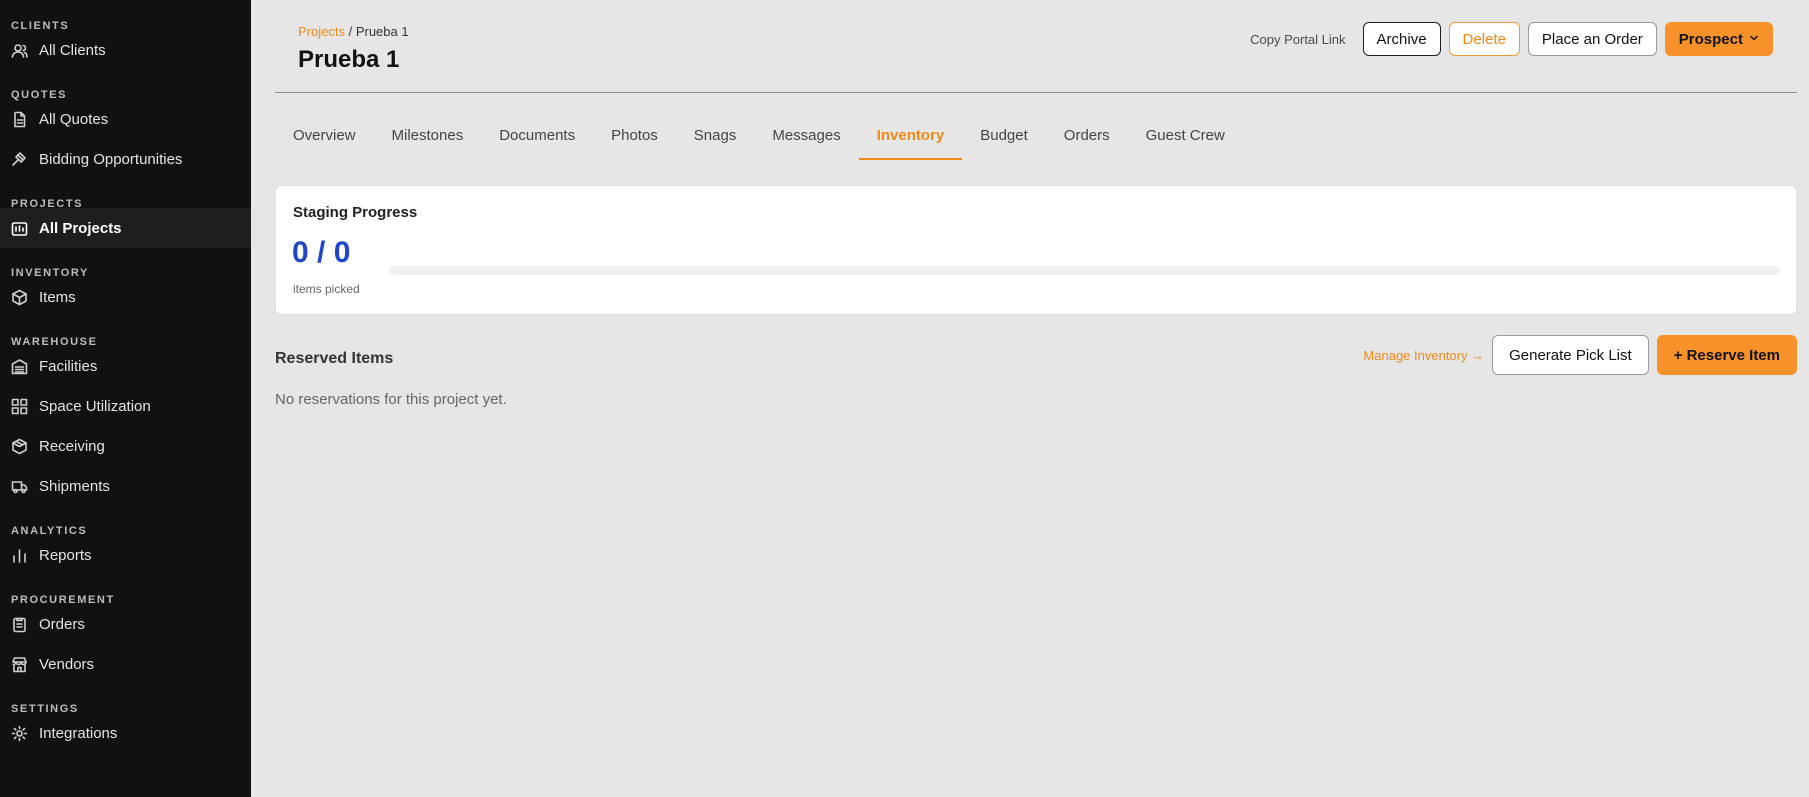 The height and width of the screenshot is (797, 1809). Describe the element at coordinates (334, 358) in the screenshot. I see `reserved-items-title: Reserved Items` at that location.